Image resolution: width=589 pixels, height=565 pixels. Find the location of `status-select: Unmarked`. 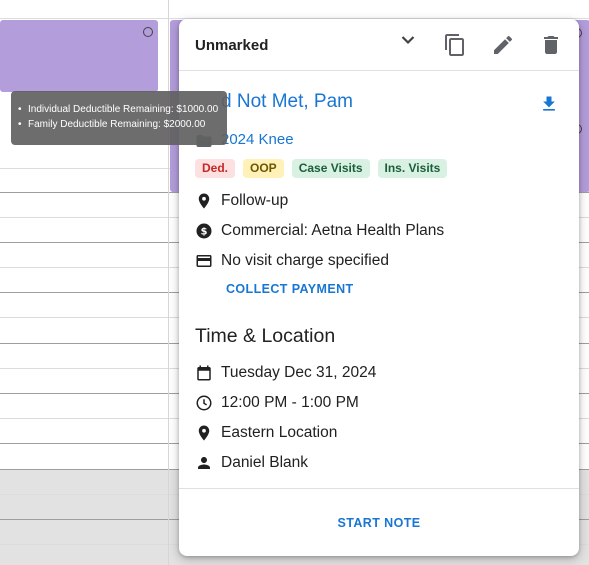

status-select: Unmarked is located at coordinates (307, 45).